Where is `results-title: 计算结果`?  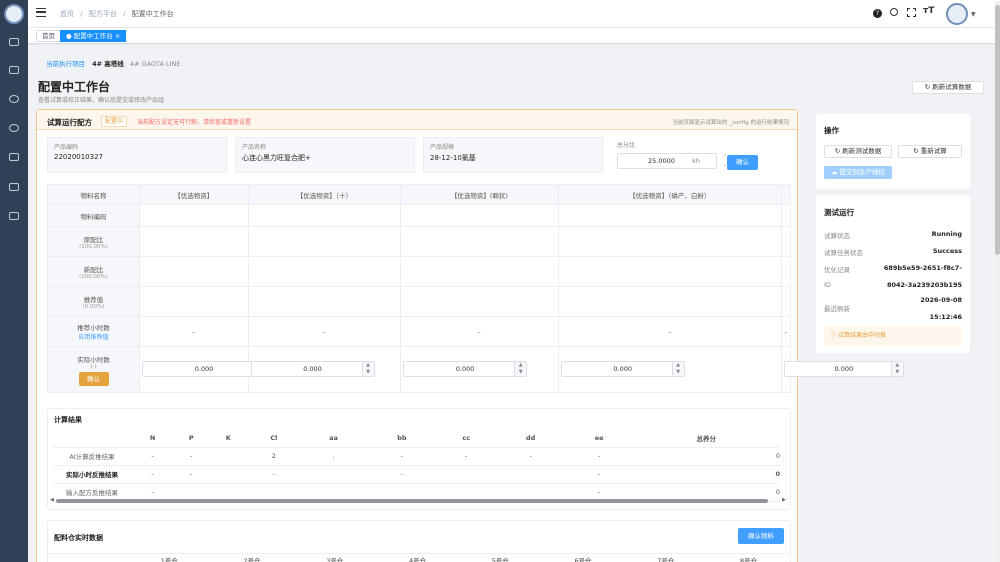 results-title: 计算结果 is located at coordinates (68, 420).